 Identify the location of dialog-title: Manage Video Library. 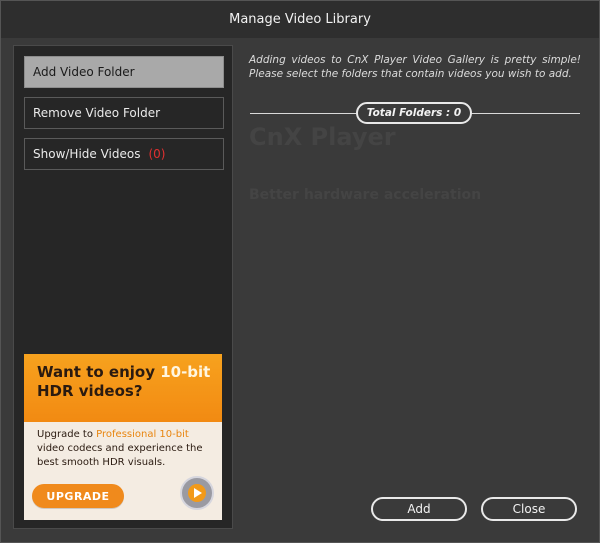
(300, 19).